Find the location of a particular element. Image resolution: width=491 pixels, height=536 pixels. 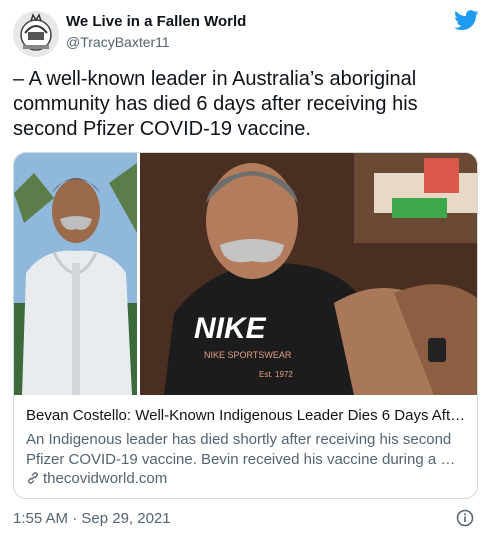

tweet-timestamp: 1:55 AM · Sep 29, 2021 is located at coordinates (92, 518).